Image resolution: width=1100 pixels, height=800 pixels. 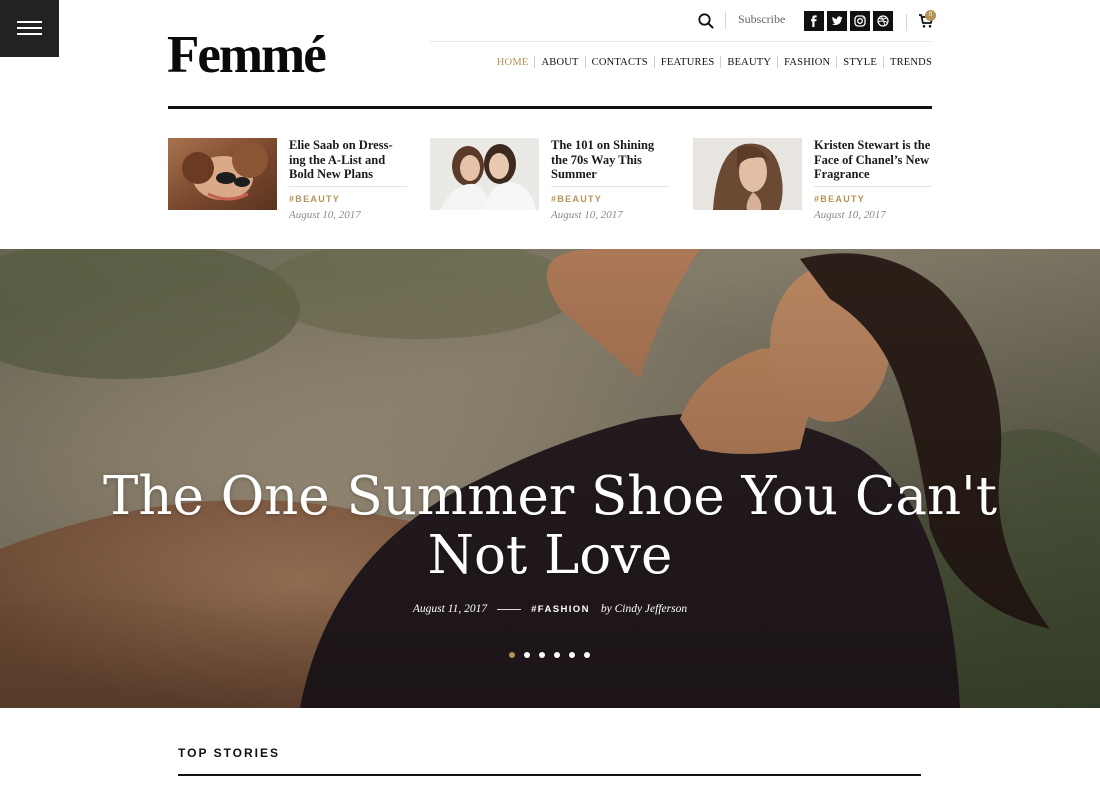 I want to click on search-icon, so click(x=706, y=21).